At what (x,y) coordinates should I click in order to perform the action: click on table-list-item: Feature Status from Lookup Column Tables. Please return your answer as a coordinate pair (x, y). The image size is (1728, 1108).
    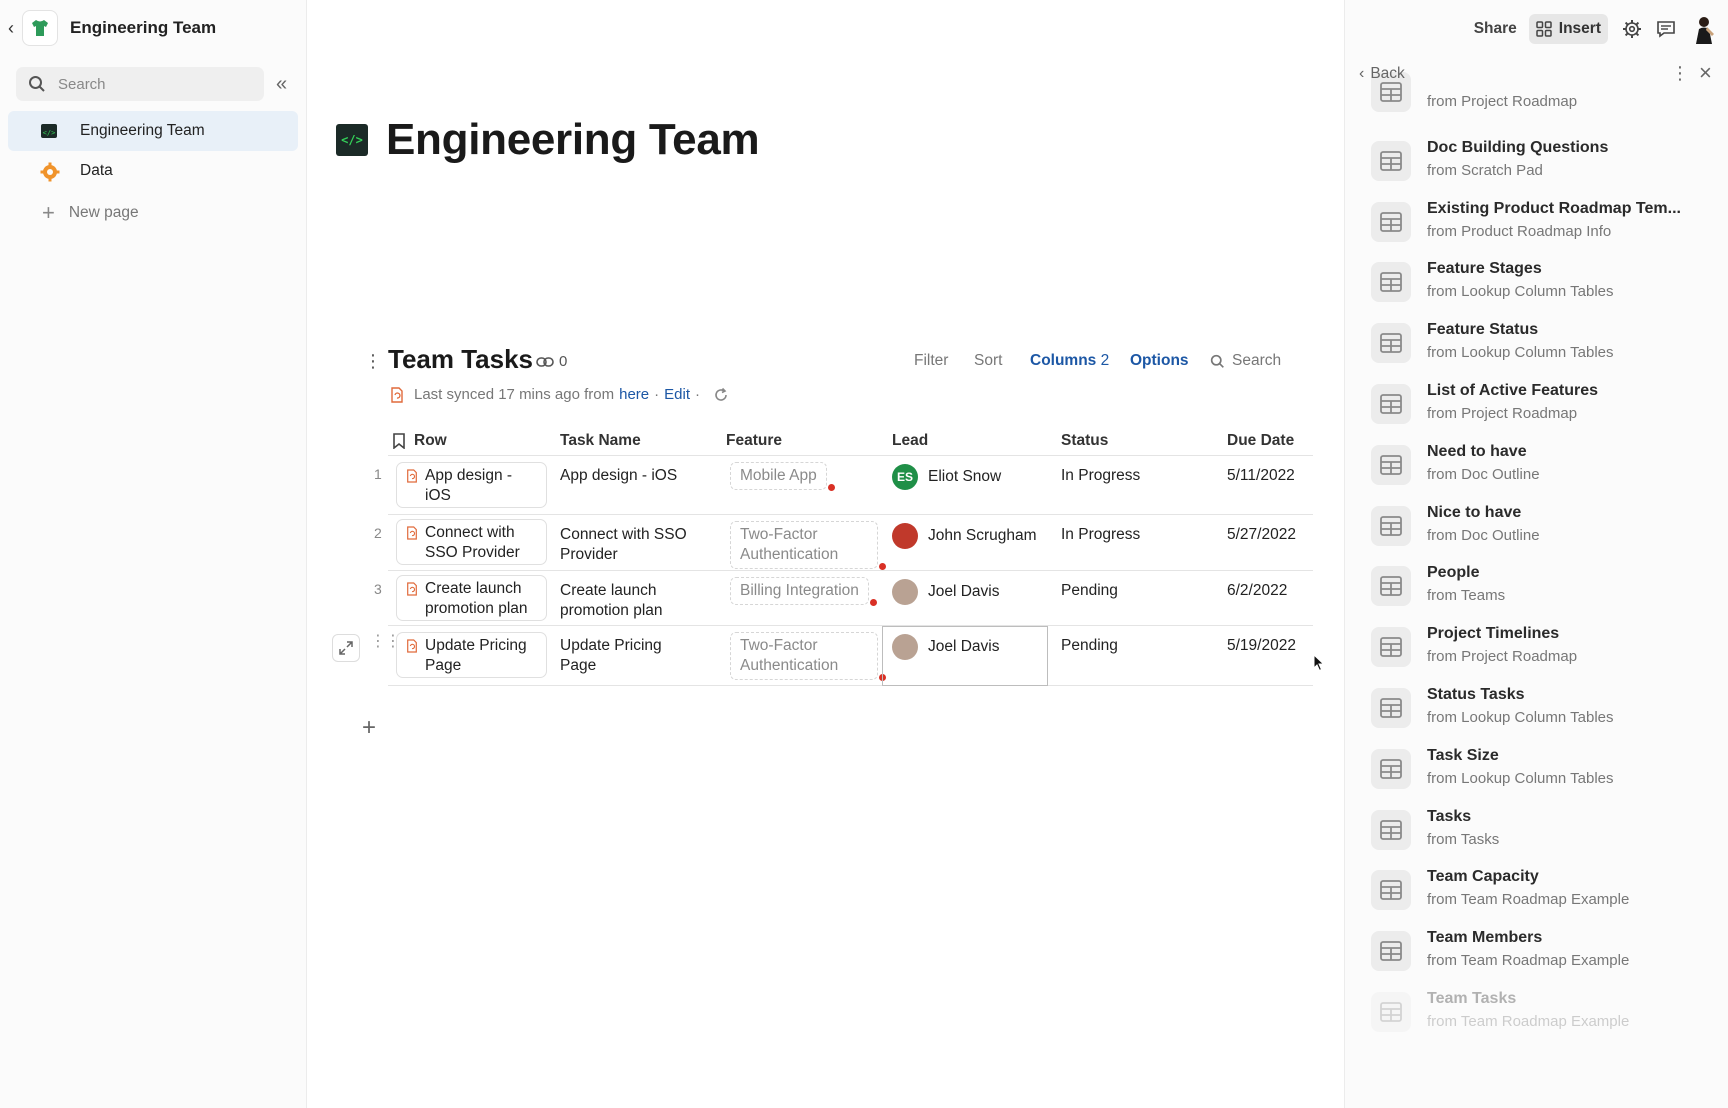
    Looking at the image, I should click on (1541, 347).